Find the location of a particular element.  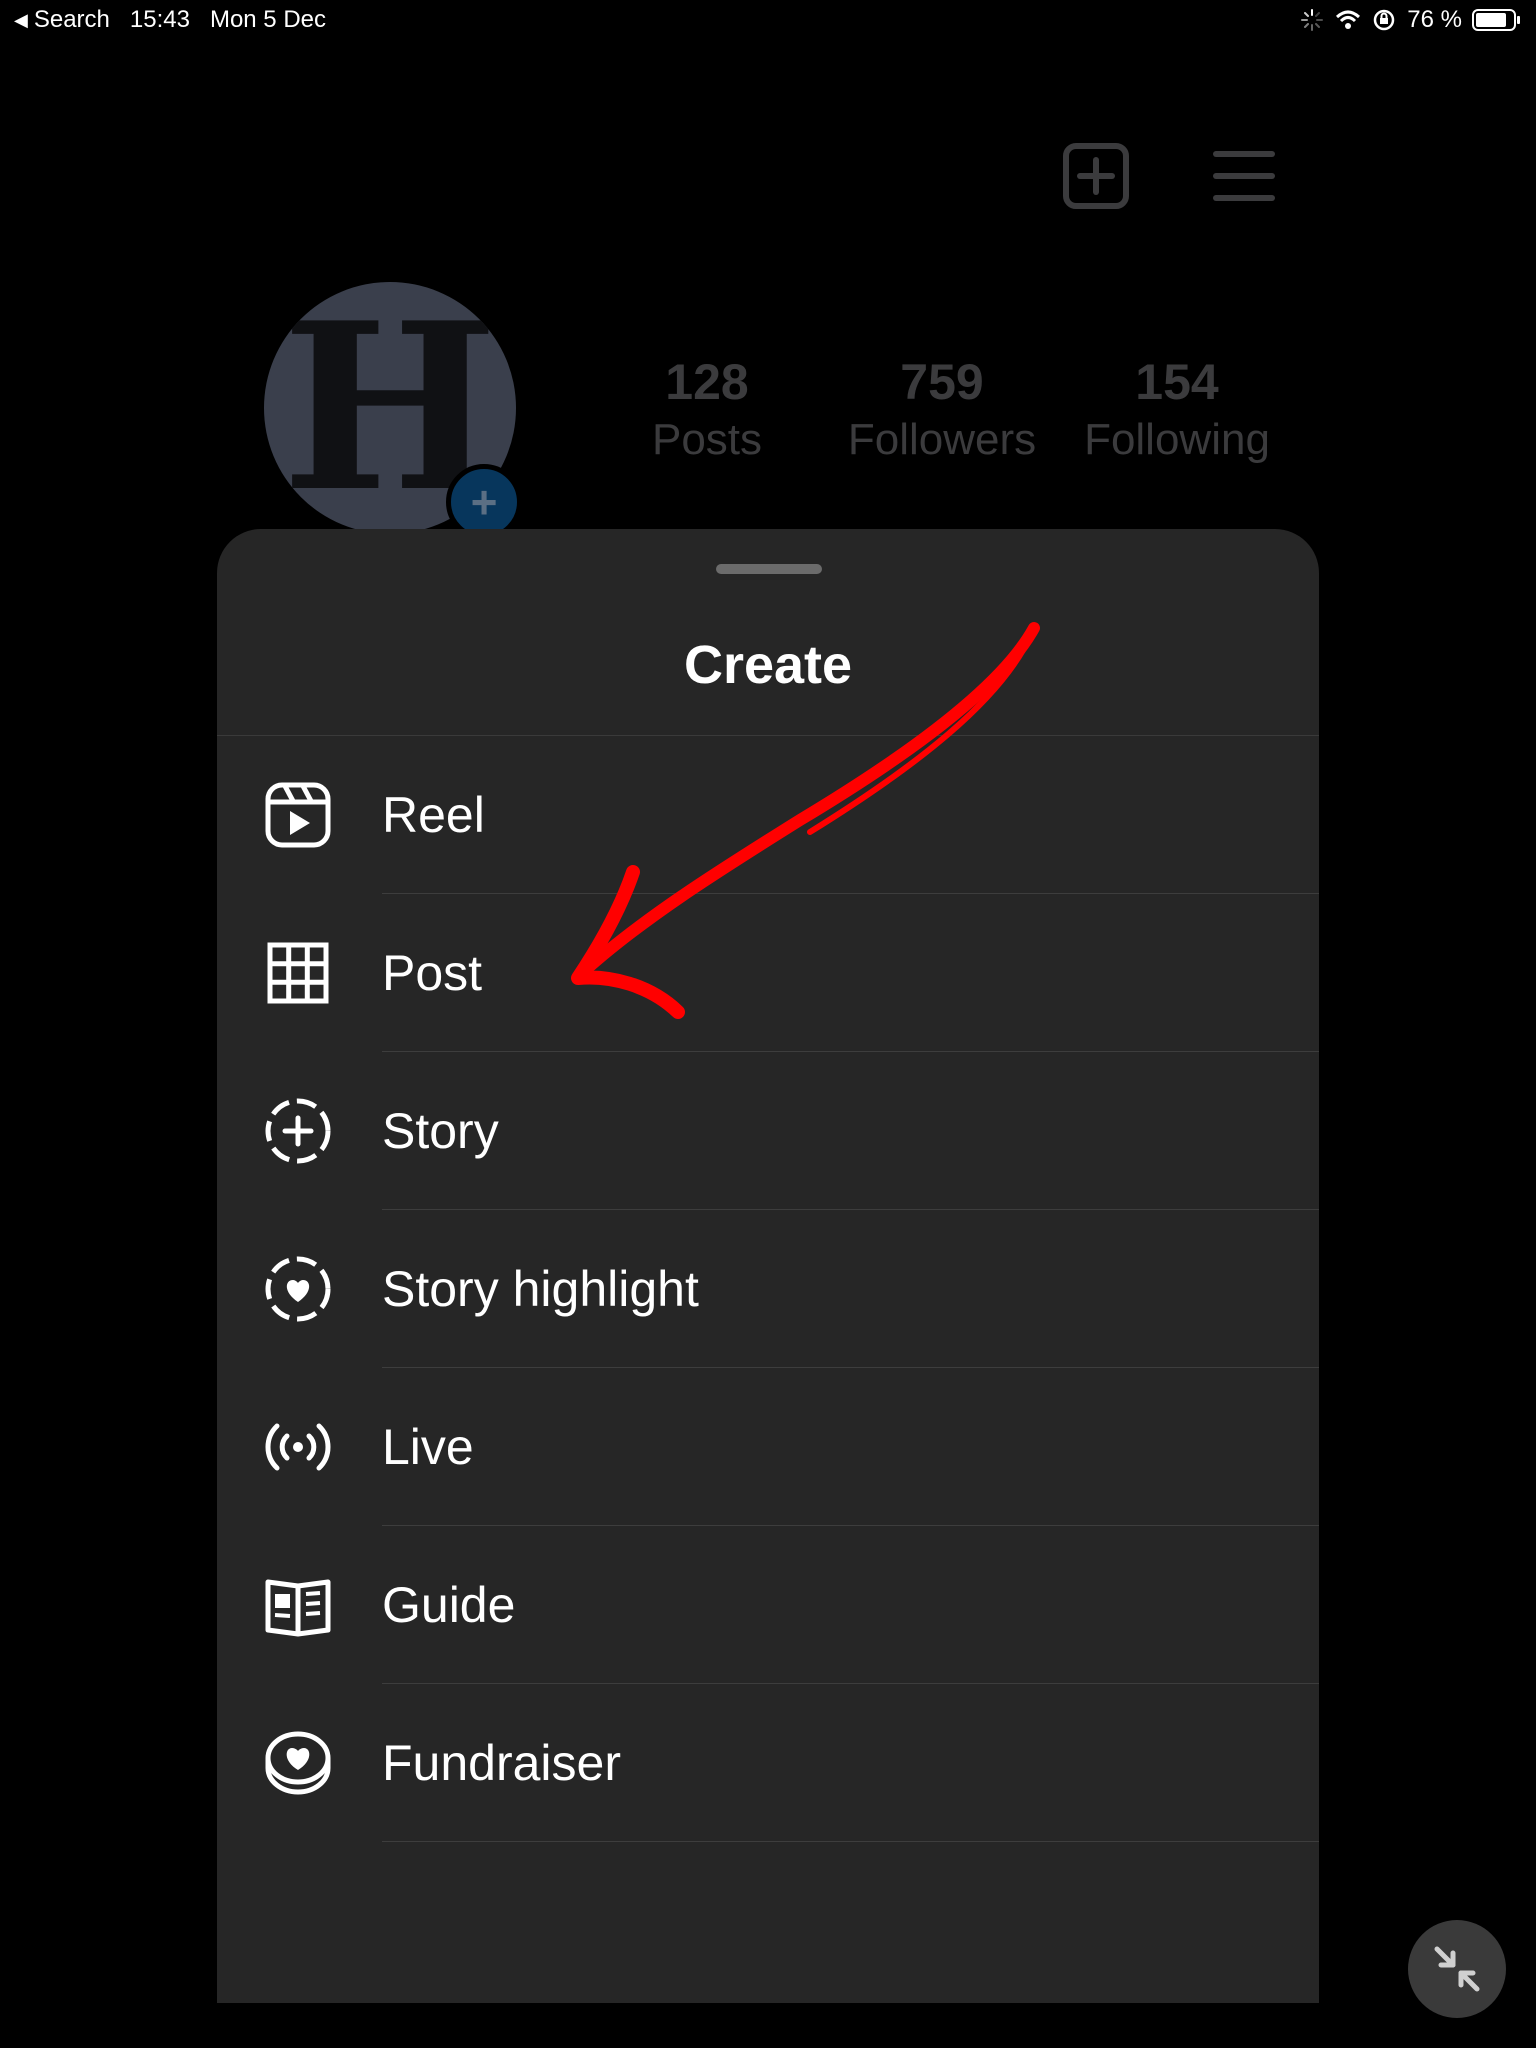

sheet-grabber is located at coordinates (769, 569).